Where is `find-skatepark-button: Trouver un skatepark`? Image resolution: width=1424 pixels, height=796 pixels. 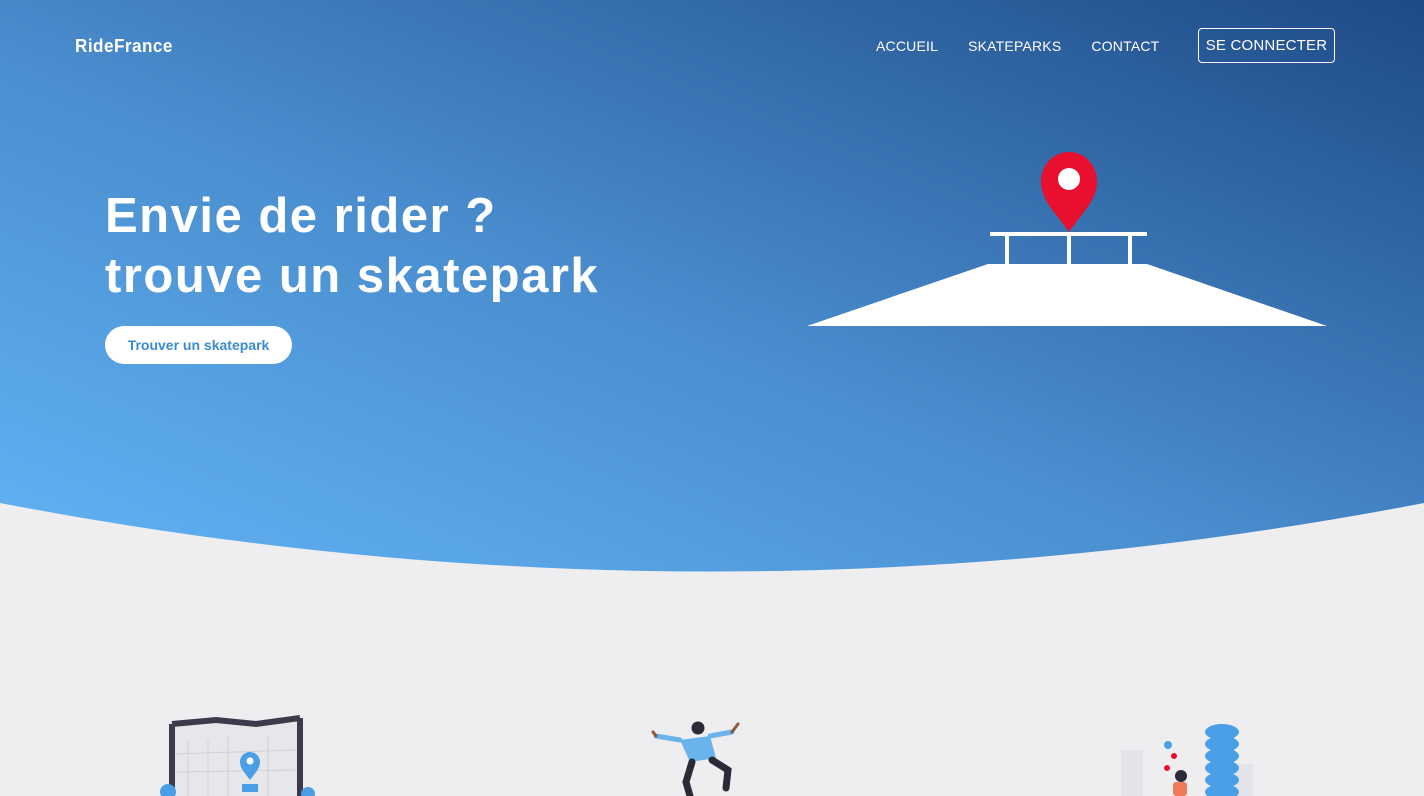
find-skatepark-button: Trouver un skatepark is located at coordinates (198, 345).